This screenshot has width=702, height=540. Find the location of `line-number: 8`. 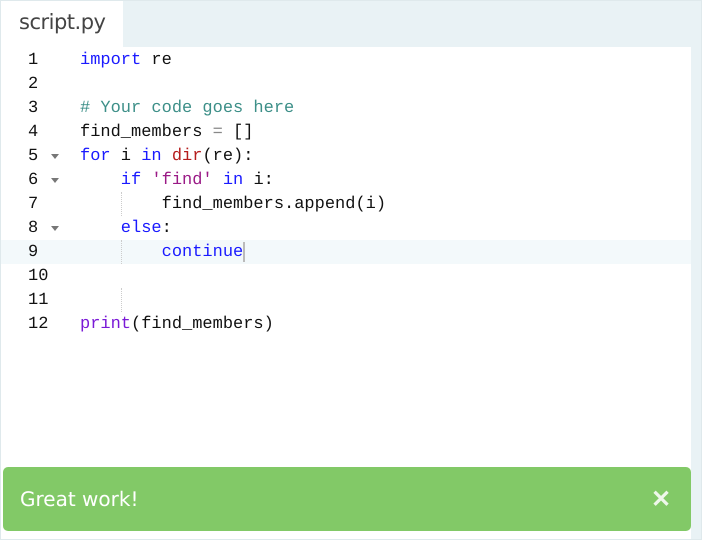

line-number: 8 is located at coordinates (34, 228).